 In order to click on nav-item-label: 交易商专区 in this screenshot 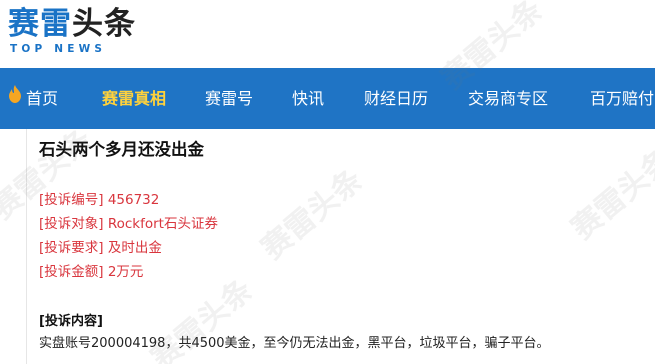, I will do `click(508, 98)`.